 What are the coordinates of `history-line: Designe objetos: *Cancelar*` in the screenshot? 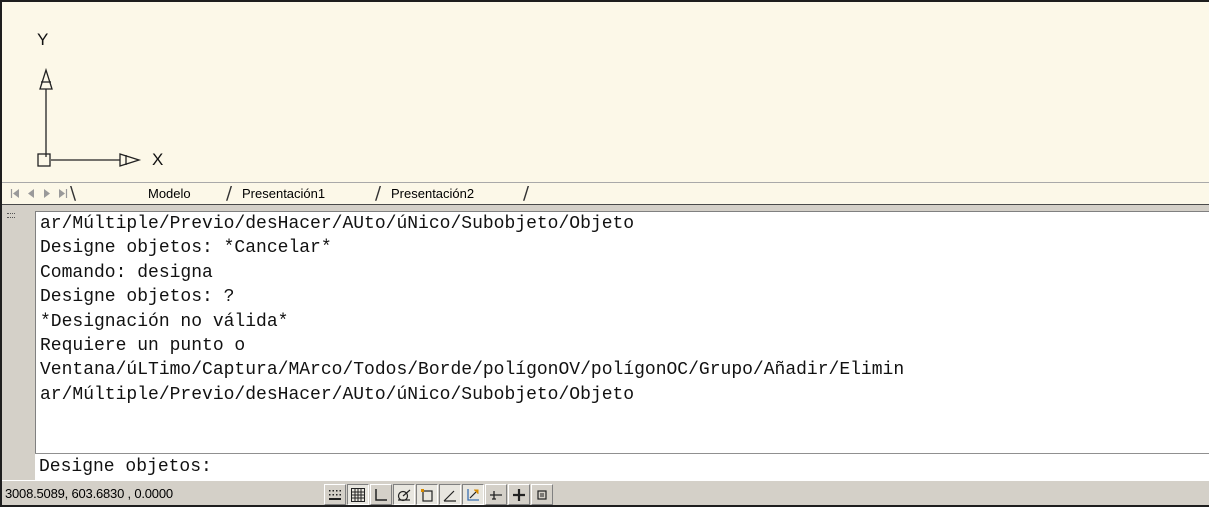 It's located at (186, 248).